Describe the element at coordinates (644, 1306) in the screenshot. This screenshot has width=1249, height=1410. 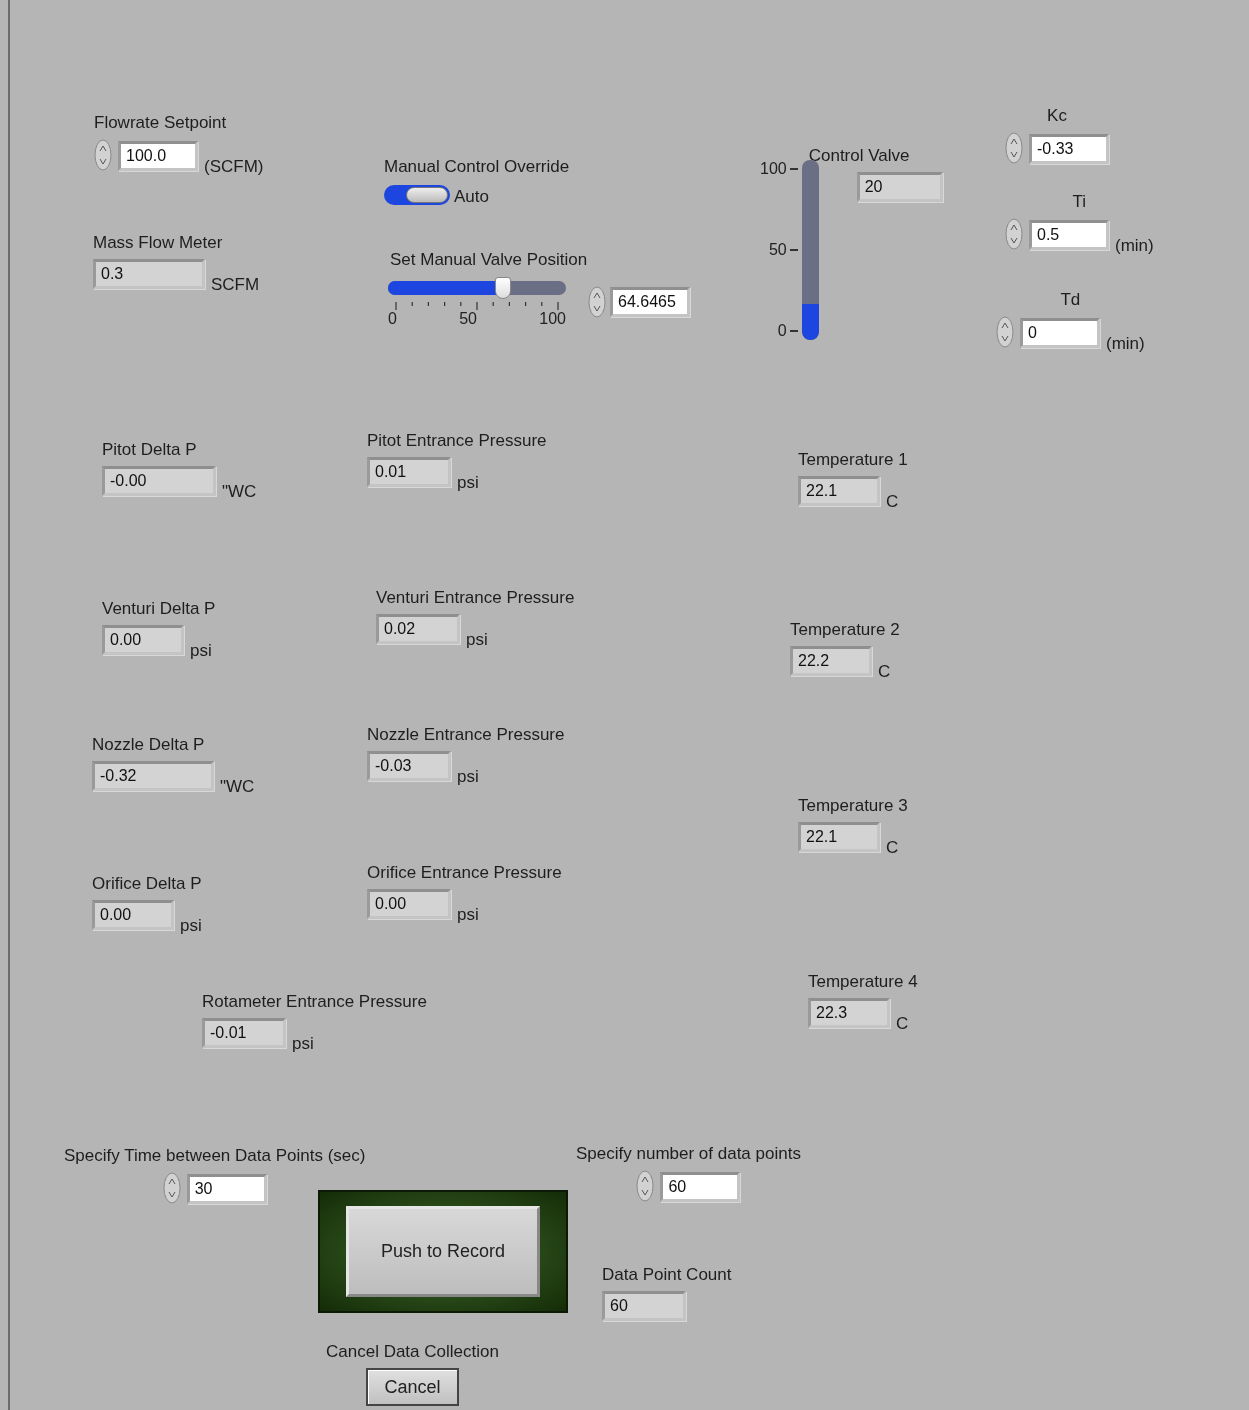
I see `numeric-indicator: 60` at that location.